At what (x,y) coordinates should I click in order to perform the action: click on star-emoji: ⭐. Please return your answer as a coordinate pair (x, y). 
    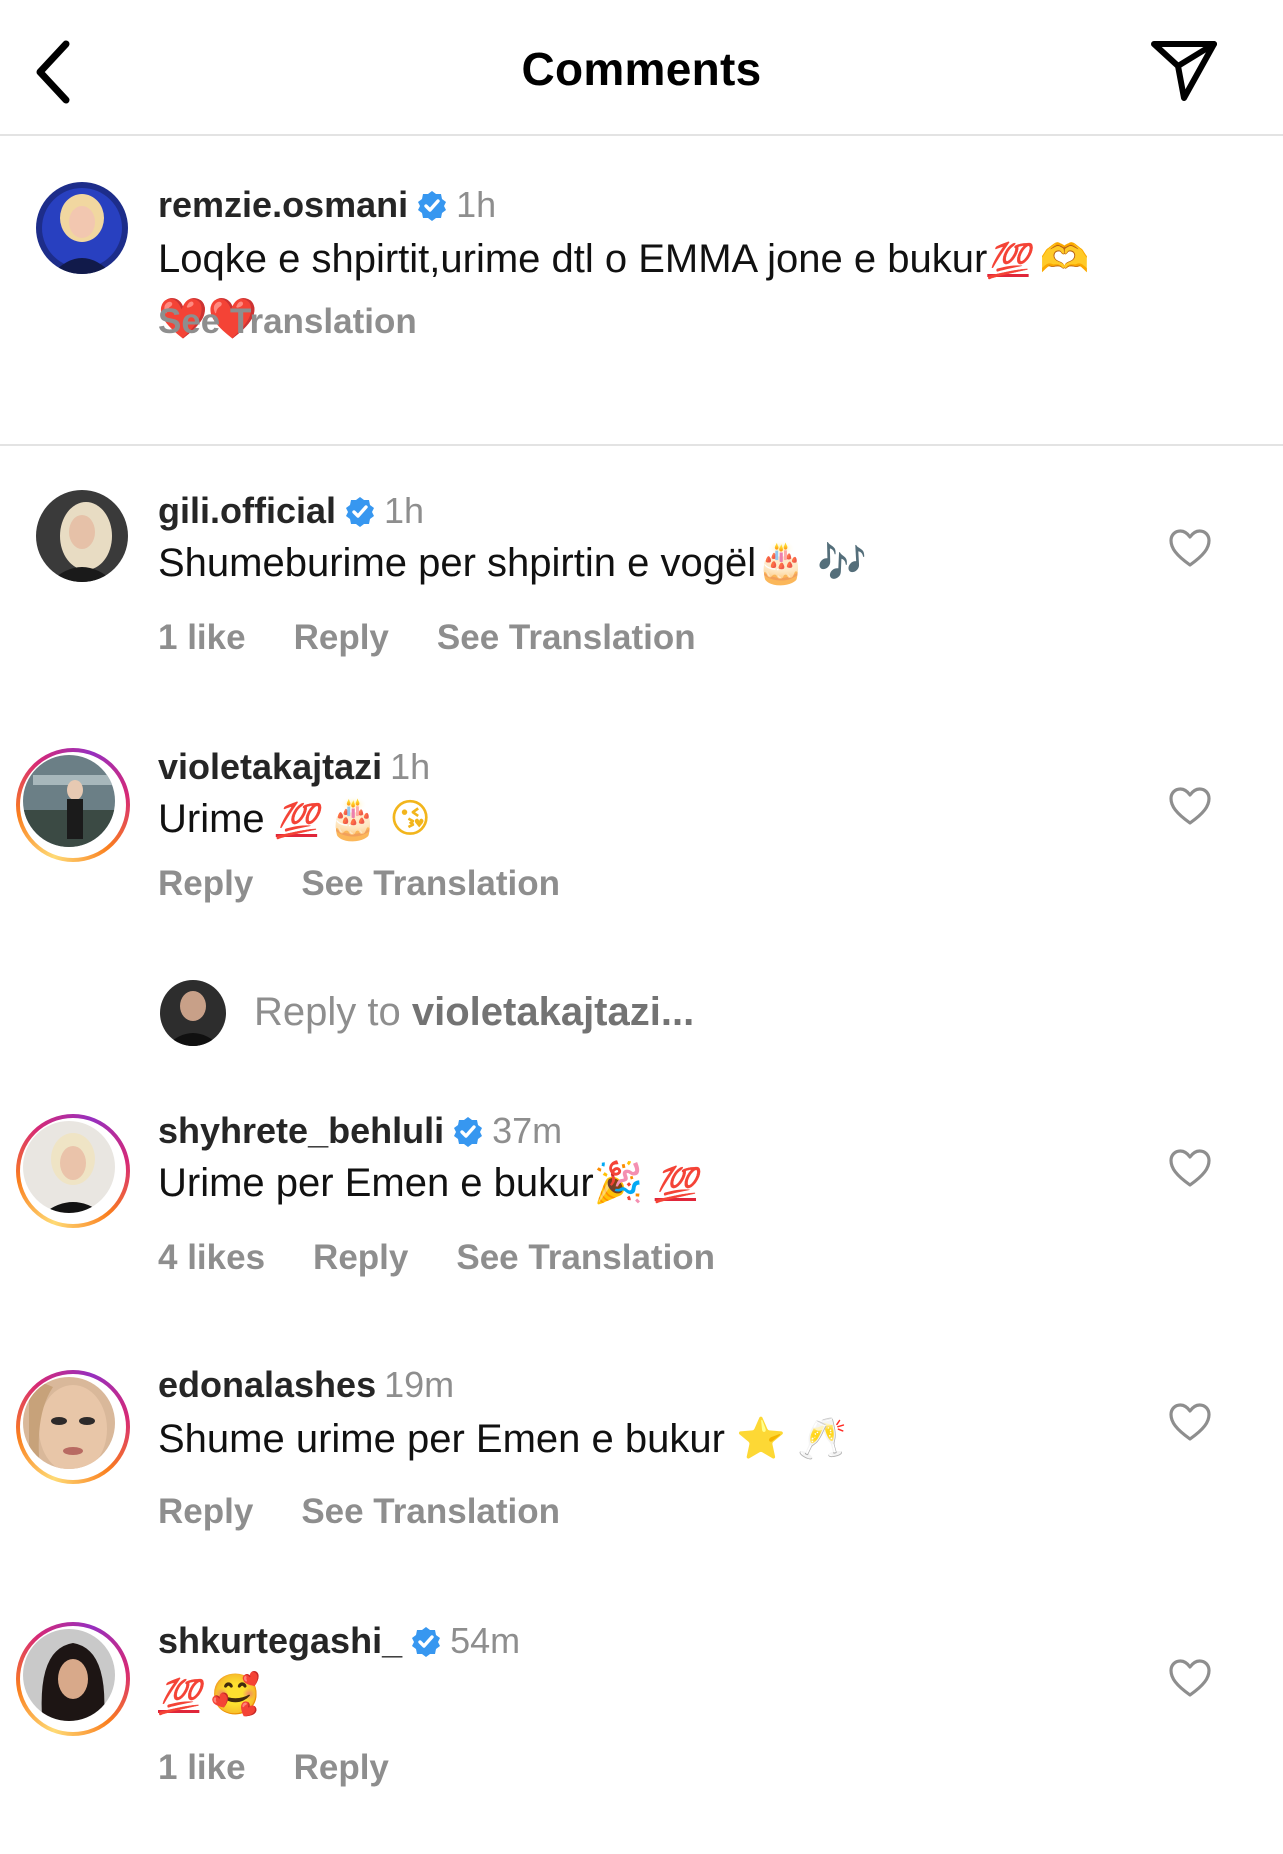
    Looking at the image, I should click on (761, 1439).